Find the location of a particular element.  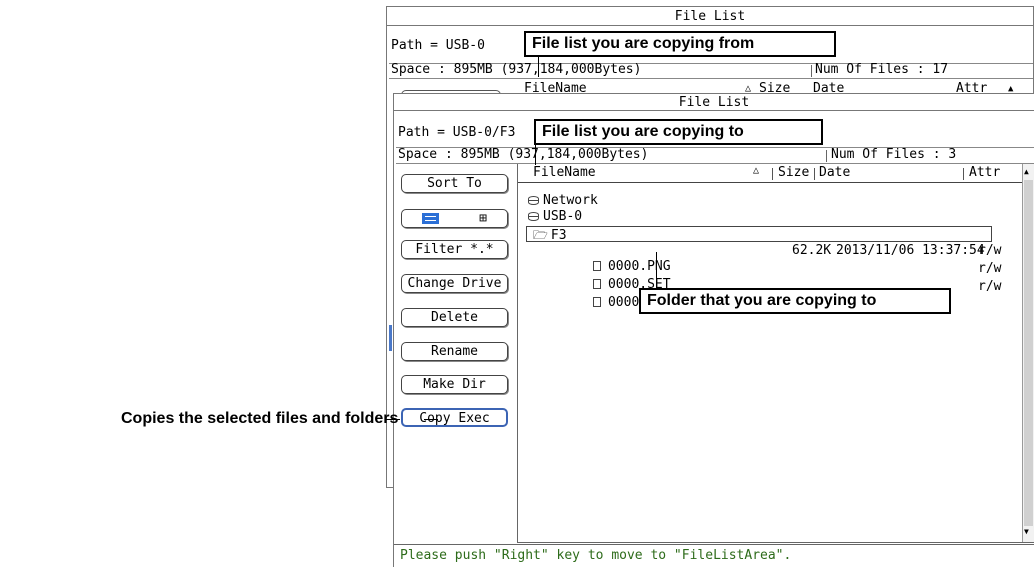

sort-to-button: Sort To is located at coordinates (454, 183).